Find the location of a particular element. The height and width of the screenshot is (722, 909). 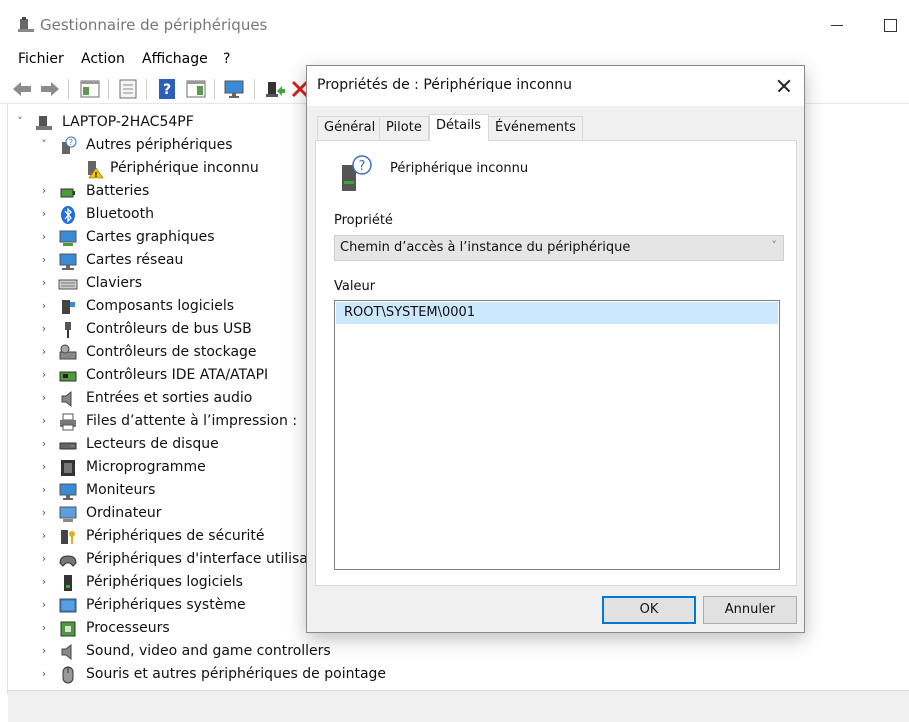

tab-evenements: Événements is located at coordinates (535, 128).